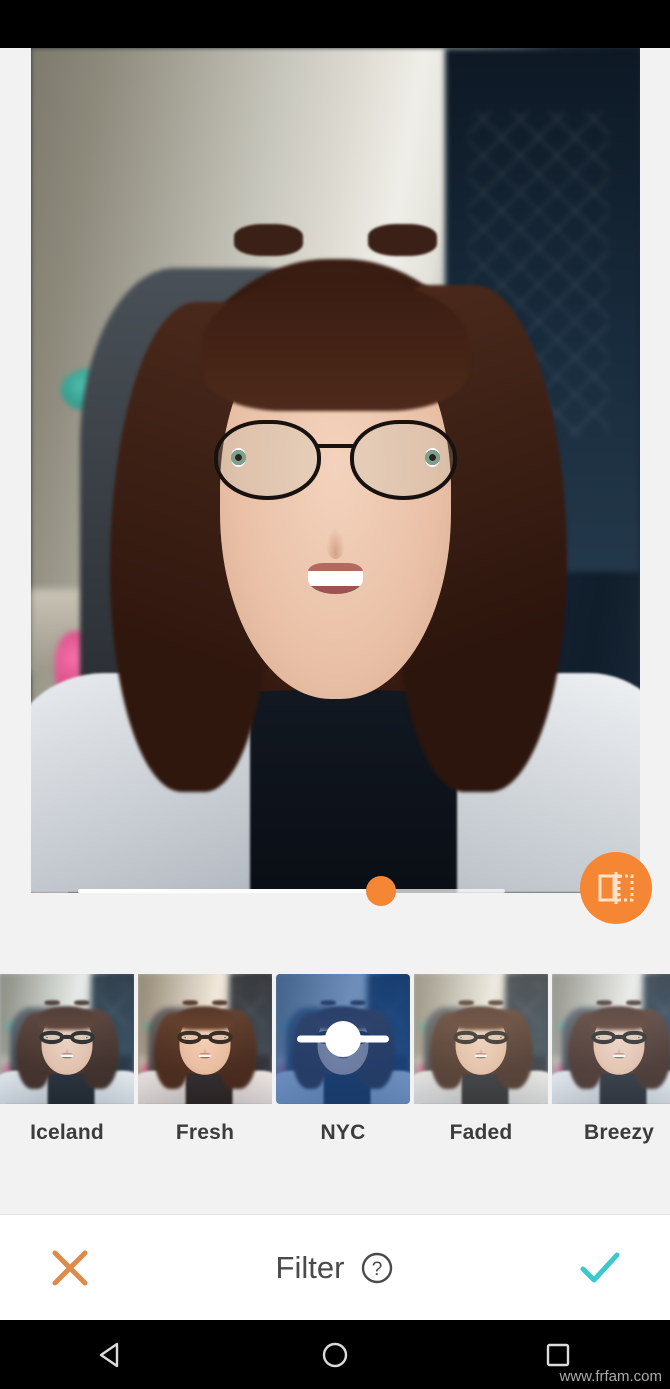 This screenshot has width=670, height=1389. What do you see at coordinates (619, 1132) in the screenshot?
I see `filter-label: Breezy` at bounding box center [619, 1132].